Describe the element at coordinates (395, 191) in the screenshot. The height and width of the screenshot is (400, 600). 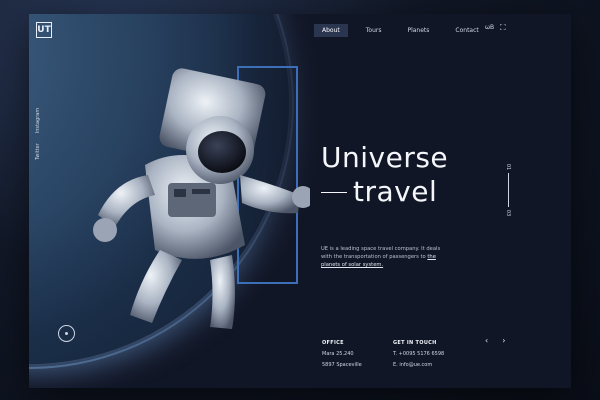
I see `hero-title-line2: travel` at that location.